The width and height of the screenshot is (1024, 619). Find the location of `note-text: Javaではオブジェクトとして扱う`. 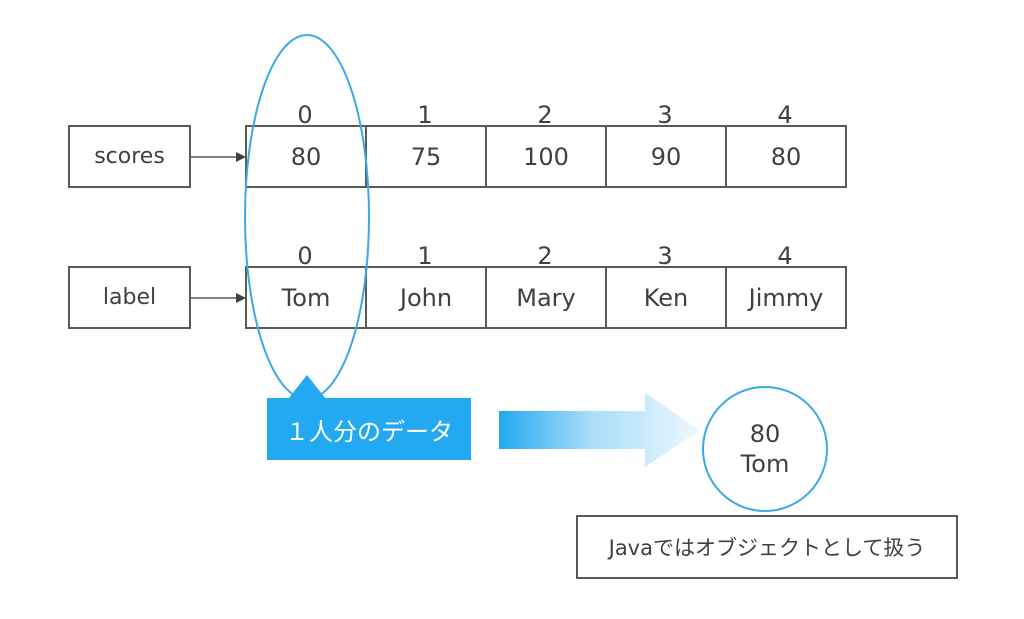

note-text: Javaではオブジェクトとして扱う is located at coordinates (767, 548).